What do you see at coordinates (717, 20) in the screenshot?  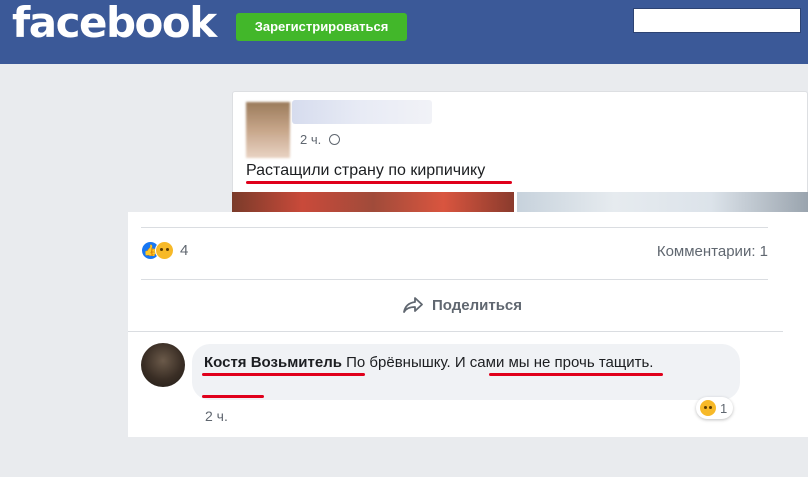 I see `login-email-input` at bounding box center [717, 20].